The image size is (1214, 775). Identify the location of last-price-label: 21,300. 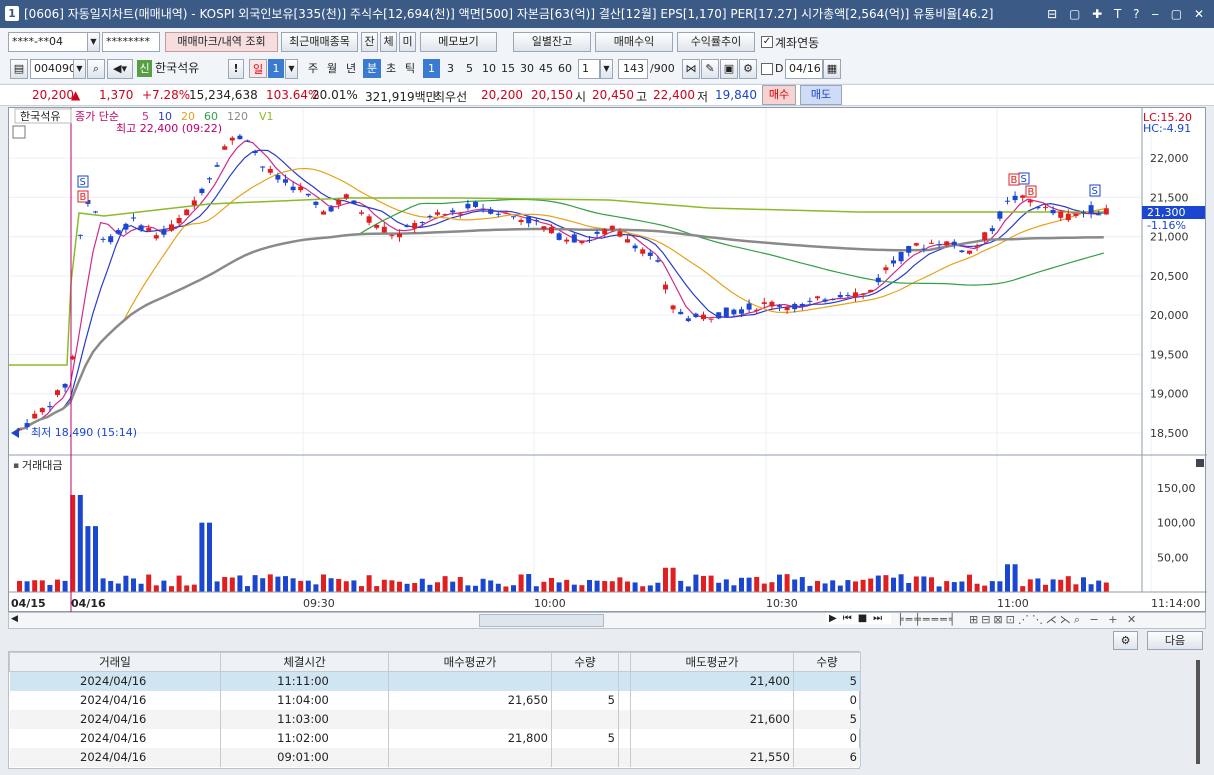
(1166, 212).